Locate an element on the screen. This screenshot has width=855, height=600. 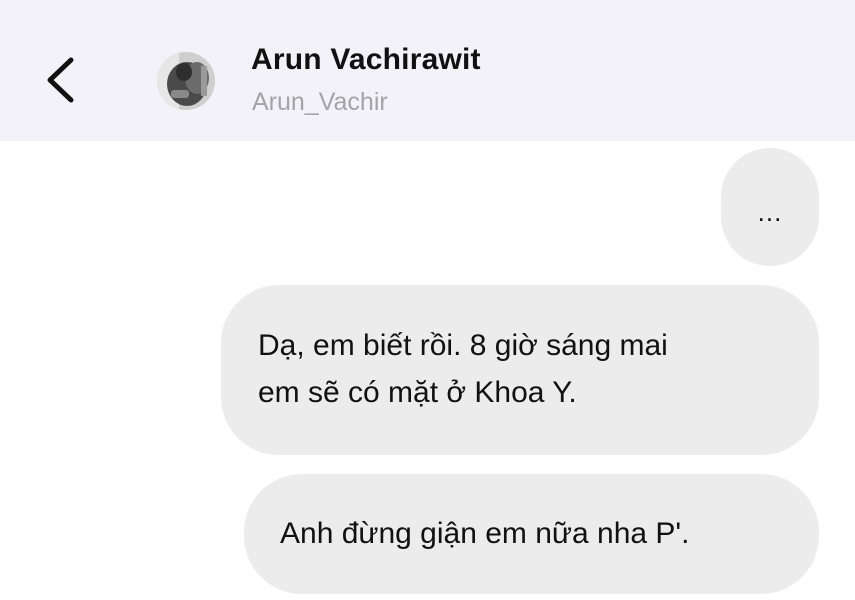
avatar-image is located at coordinates (186, 81).